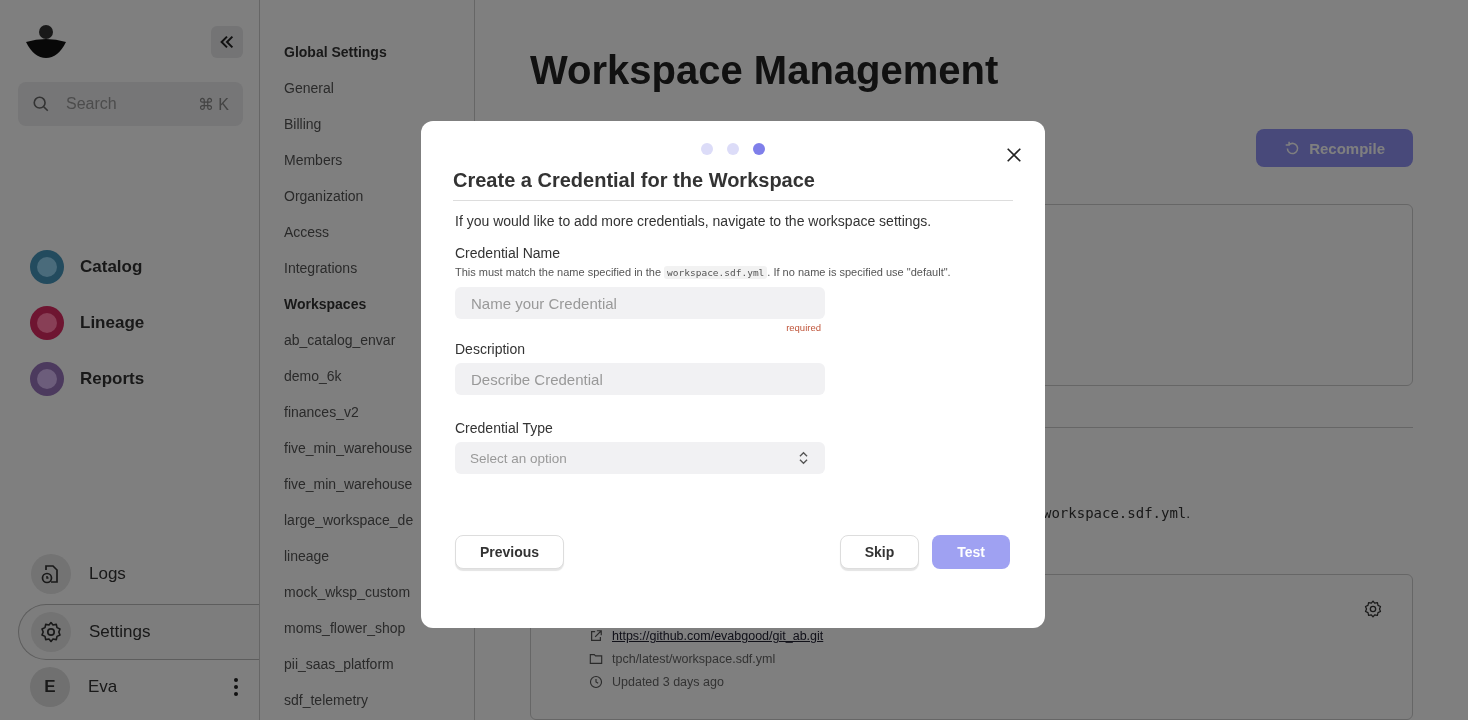 The height and width of the screenshot is (720, 1468). What do you see at coordinates (144, 267) in the screenshot?
I see `nav-item: Catalog` at bounding box center [144, 267].